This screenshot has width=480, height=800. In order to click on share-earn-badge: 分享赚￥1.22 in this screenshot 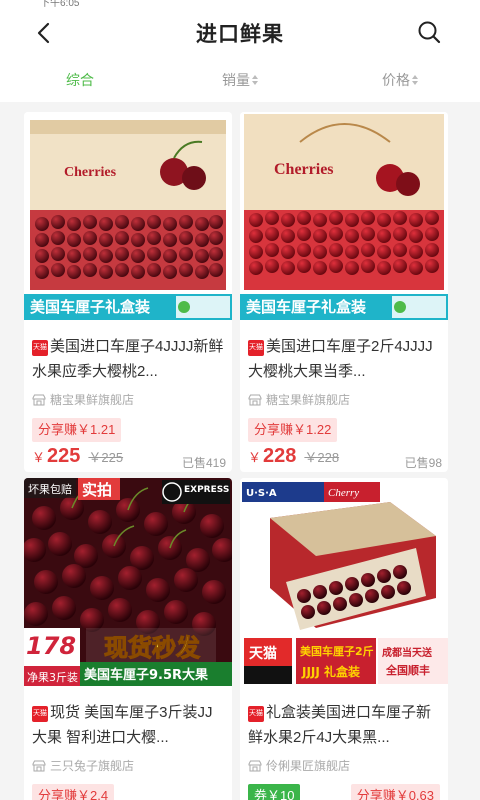, I will do `click(293, 430)`.